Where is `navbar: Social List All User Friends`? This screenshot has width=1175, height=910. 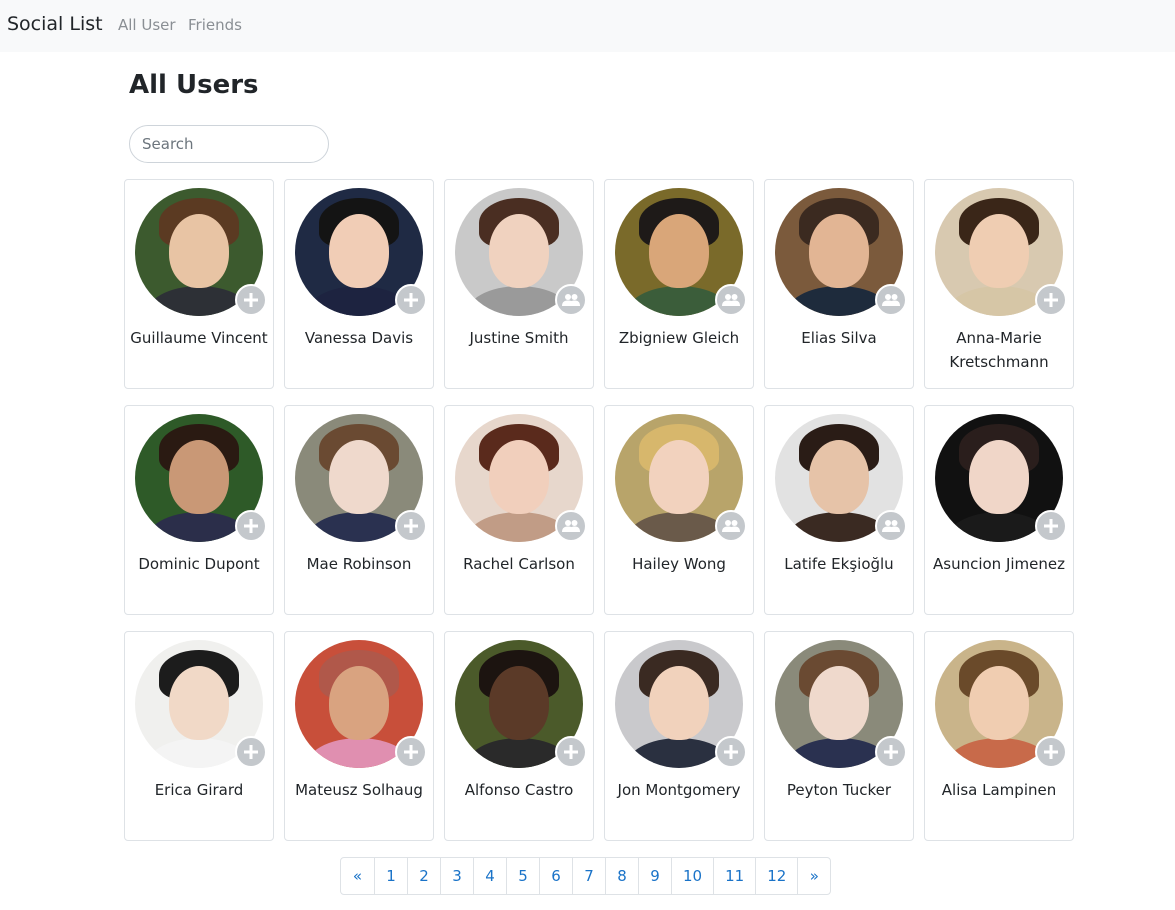 navbar: Social List All User Friends is located at coordinates (587, 26).